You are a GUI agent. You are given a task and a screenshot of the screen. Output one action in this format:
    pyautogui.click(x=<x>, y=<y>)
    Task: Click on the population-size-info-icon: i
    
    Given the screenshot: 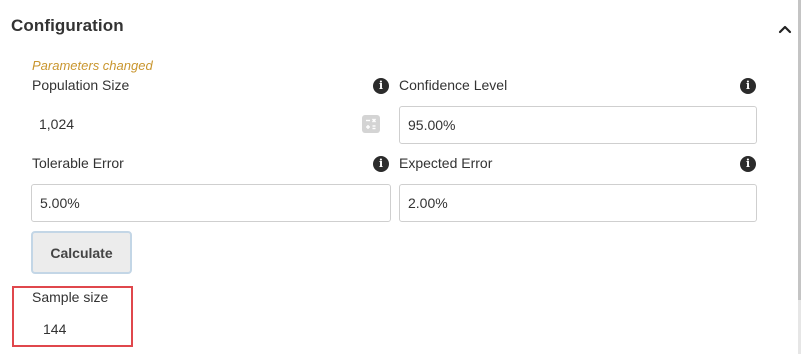 What is the action you would take?
    pyautogui.click(x=381, y=86)
    